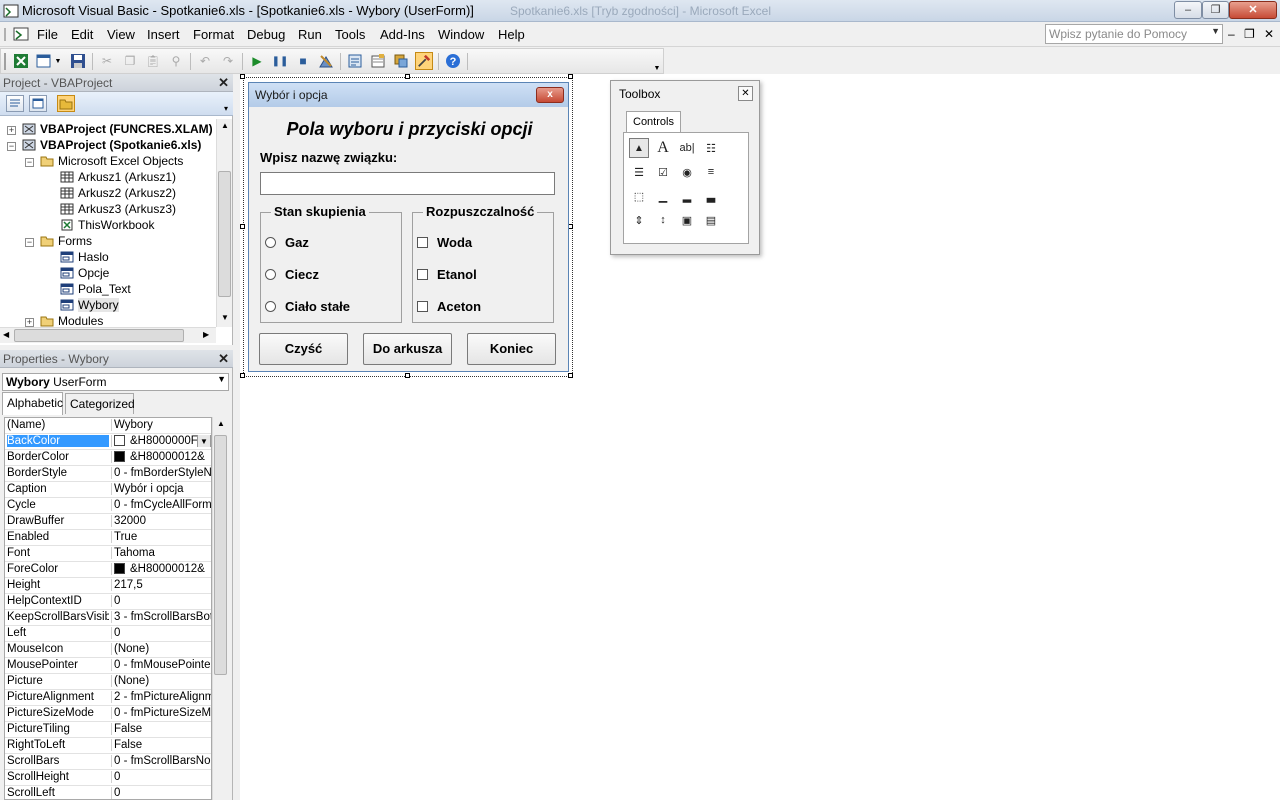 The image size is (1280, 800). Describe the element at coordinates (100, 403) in the screenshot. I see `tab-categorized: Categorized` at that location.